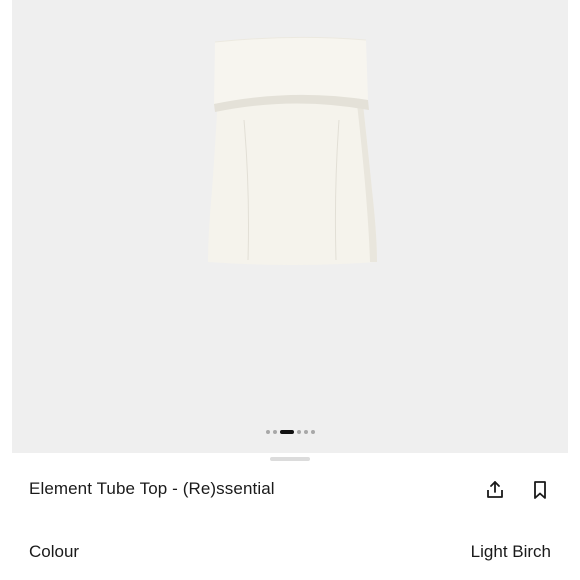 The height and width of the screenshot is (580, 580). What do you see at coordinates (511, 552) in the screenshot?
I see `colour-value: Light Birch` at bounding box center [511, 552].